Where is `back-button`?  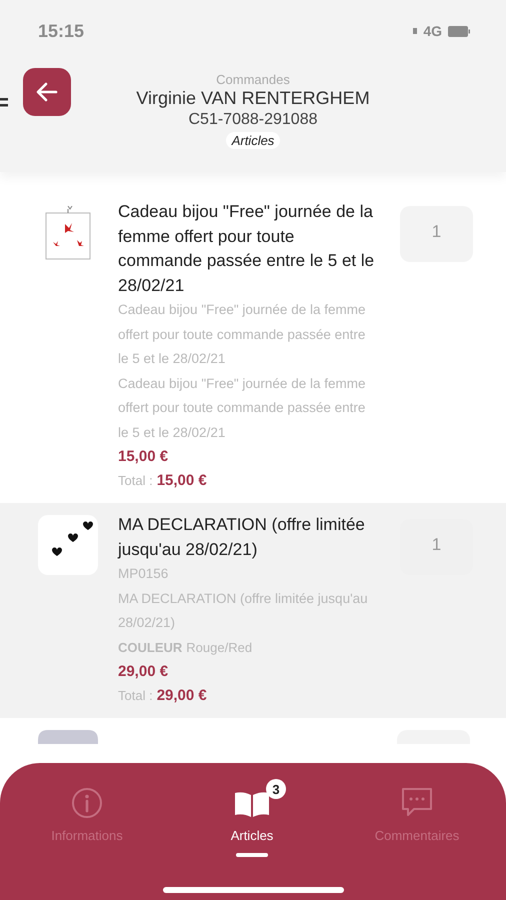 back-button is located at coordinates (47, 92).